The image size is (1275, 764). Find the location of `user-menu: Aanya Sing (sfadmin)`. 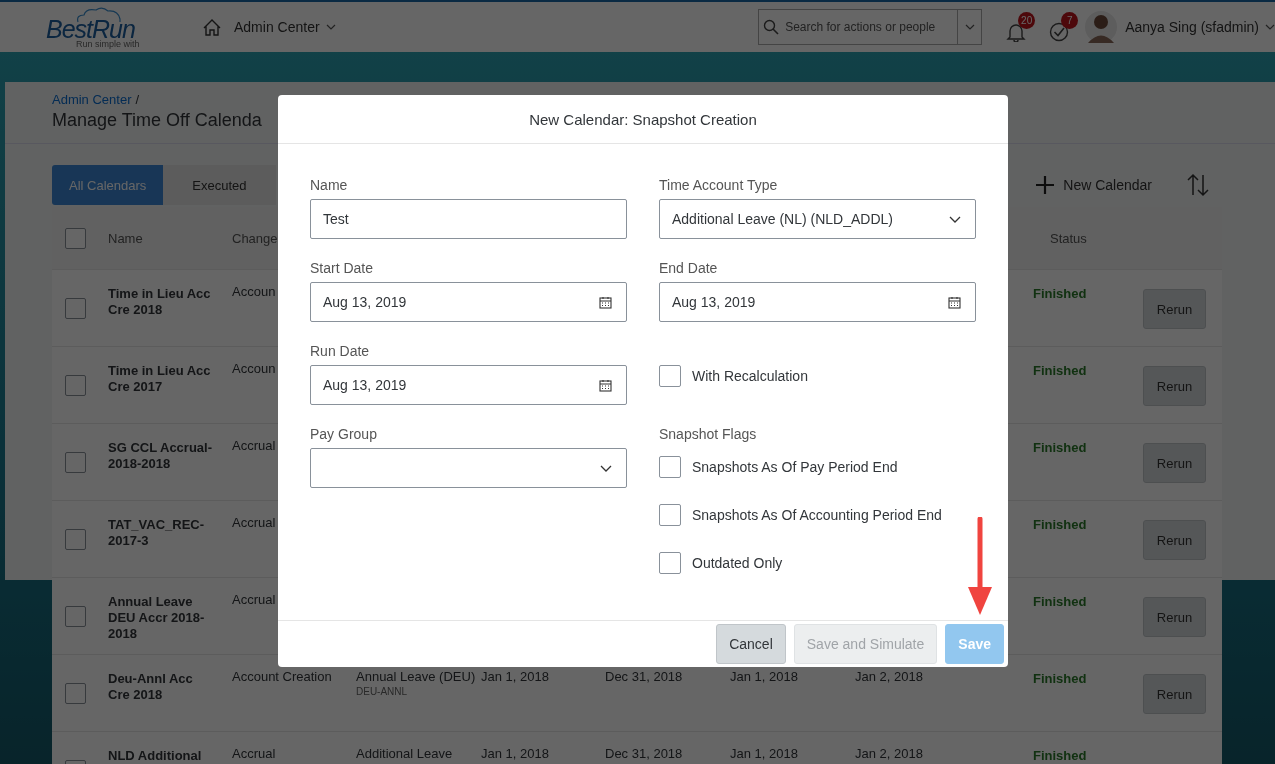

user-menu: Aanya Sing (sfadmin) is located at coordinates (1200, 27).